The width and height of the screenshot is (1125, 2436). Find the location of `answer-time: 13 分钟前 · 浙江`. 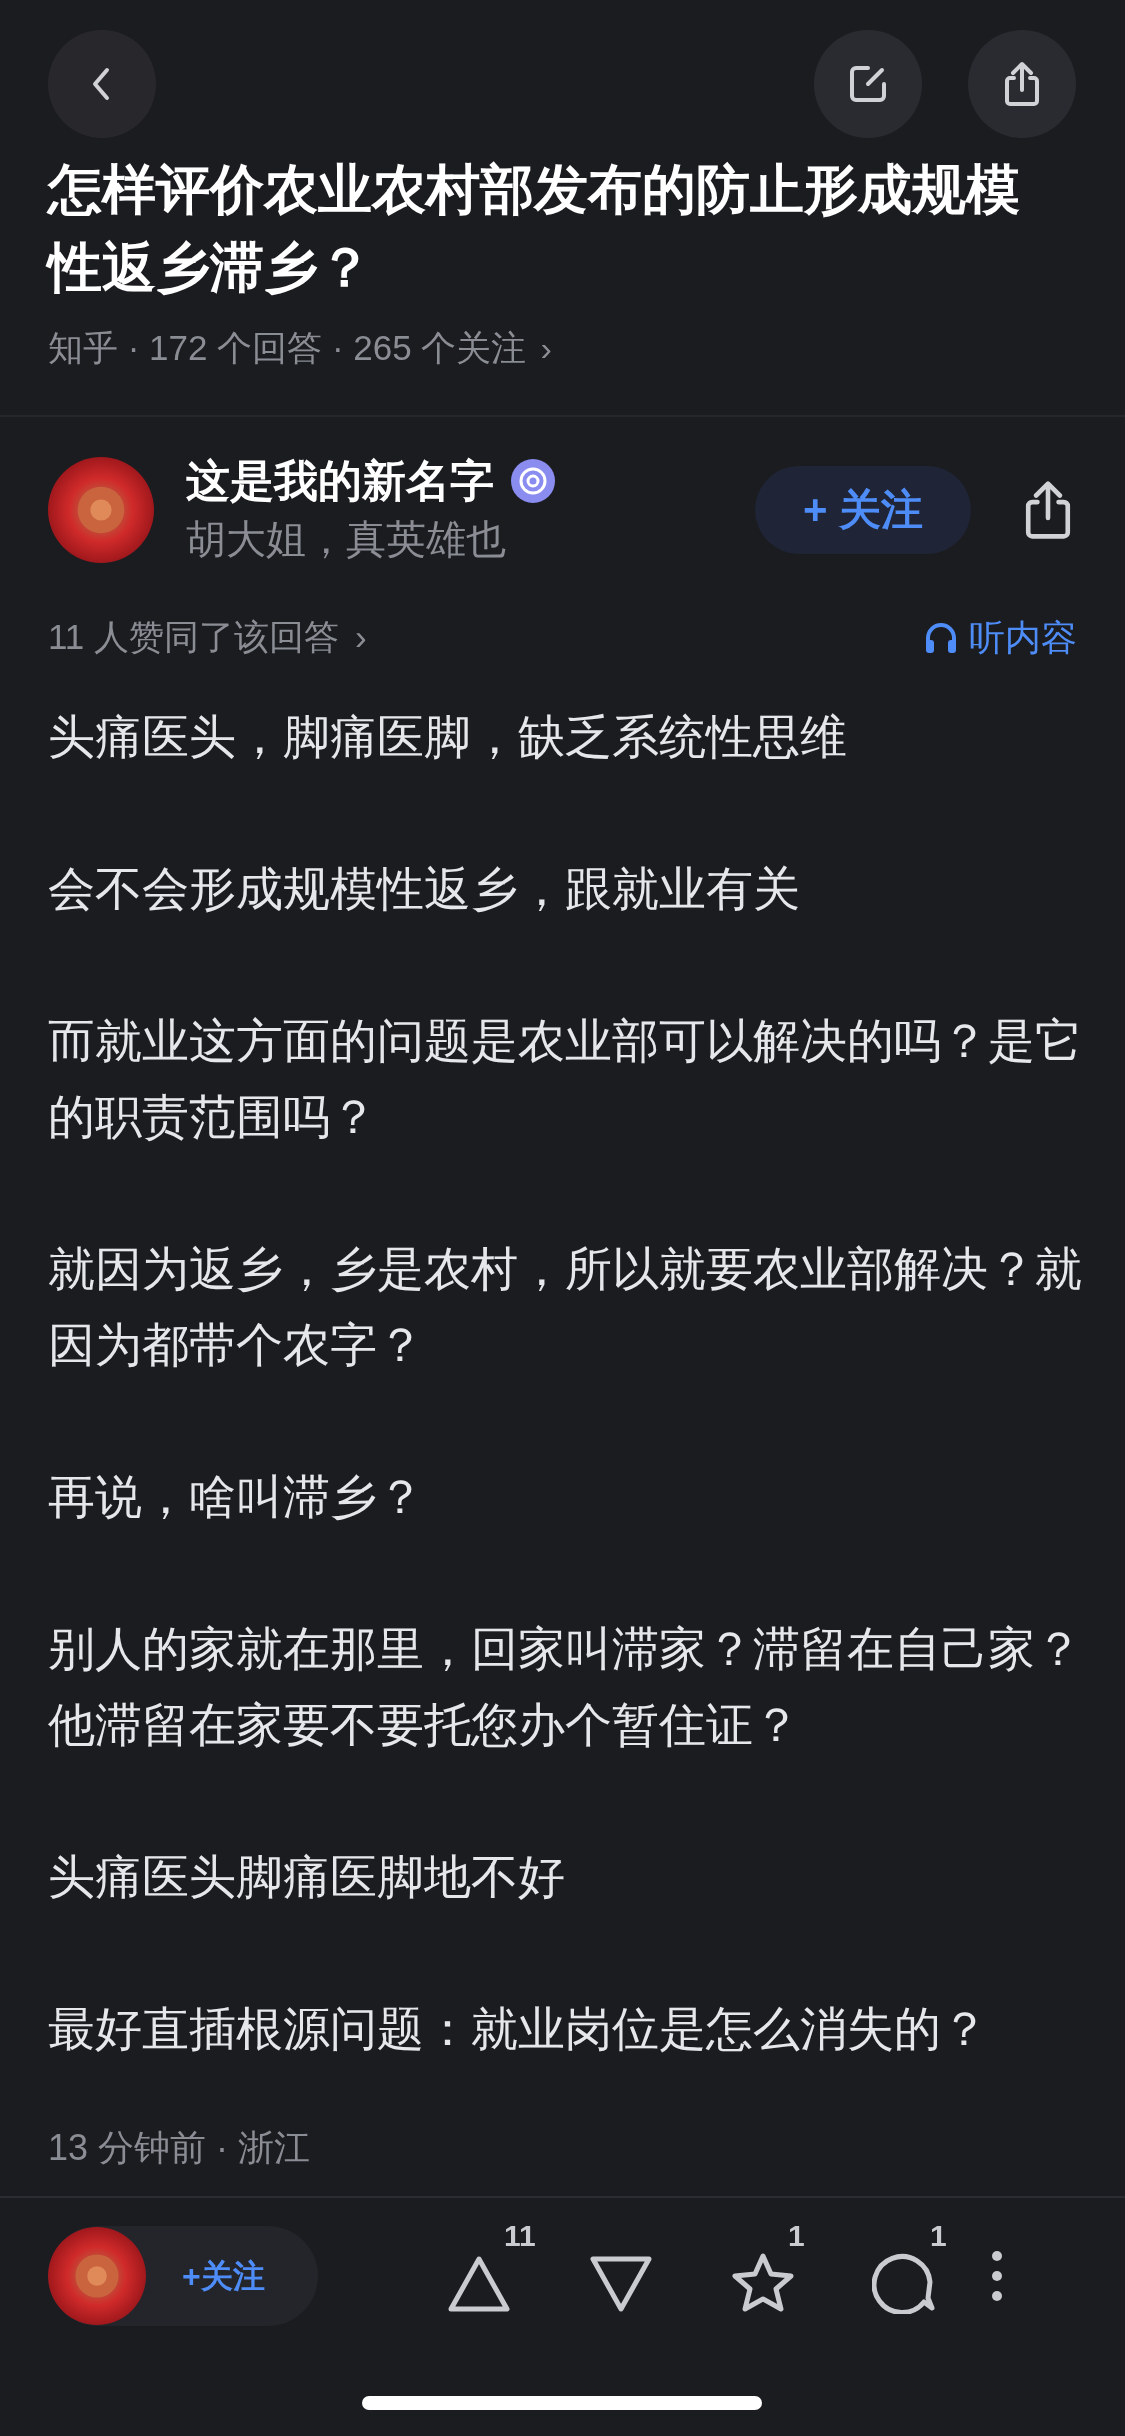

answer-time: 13 分钟前 · 浙江 is located at coordinates (179, 2148).